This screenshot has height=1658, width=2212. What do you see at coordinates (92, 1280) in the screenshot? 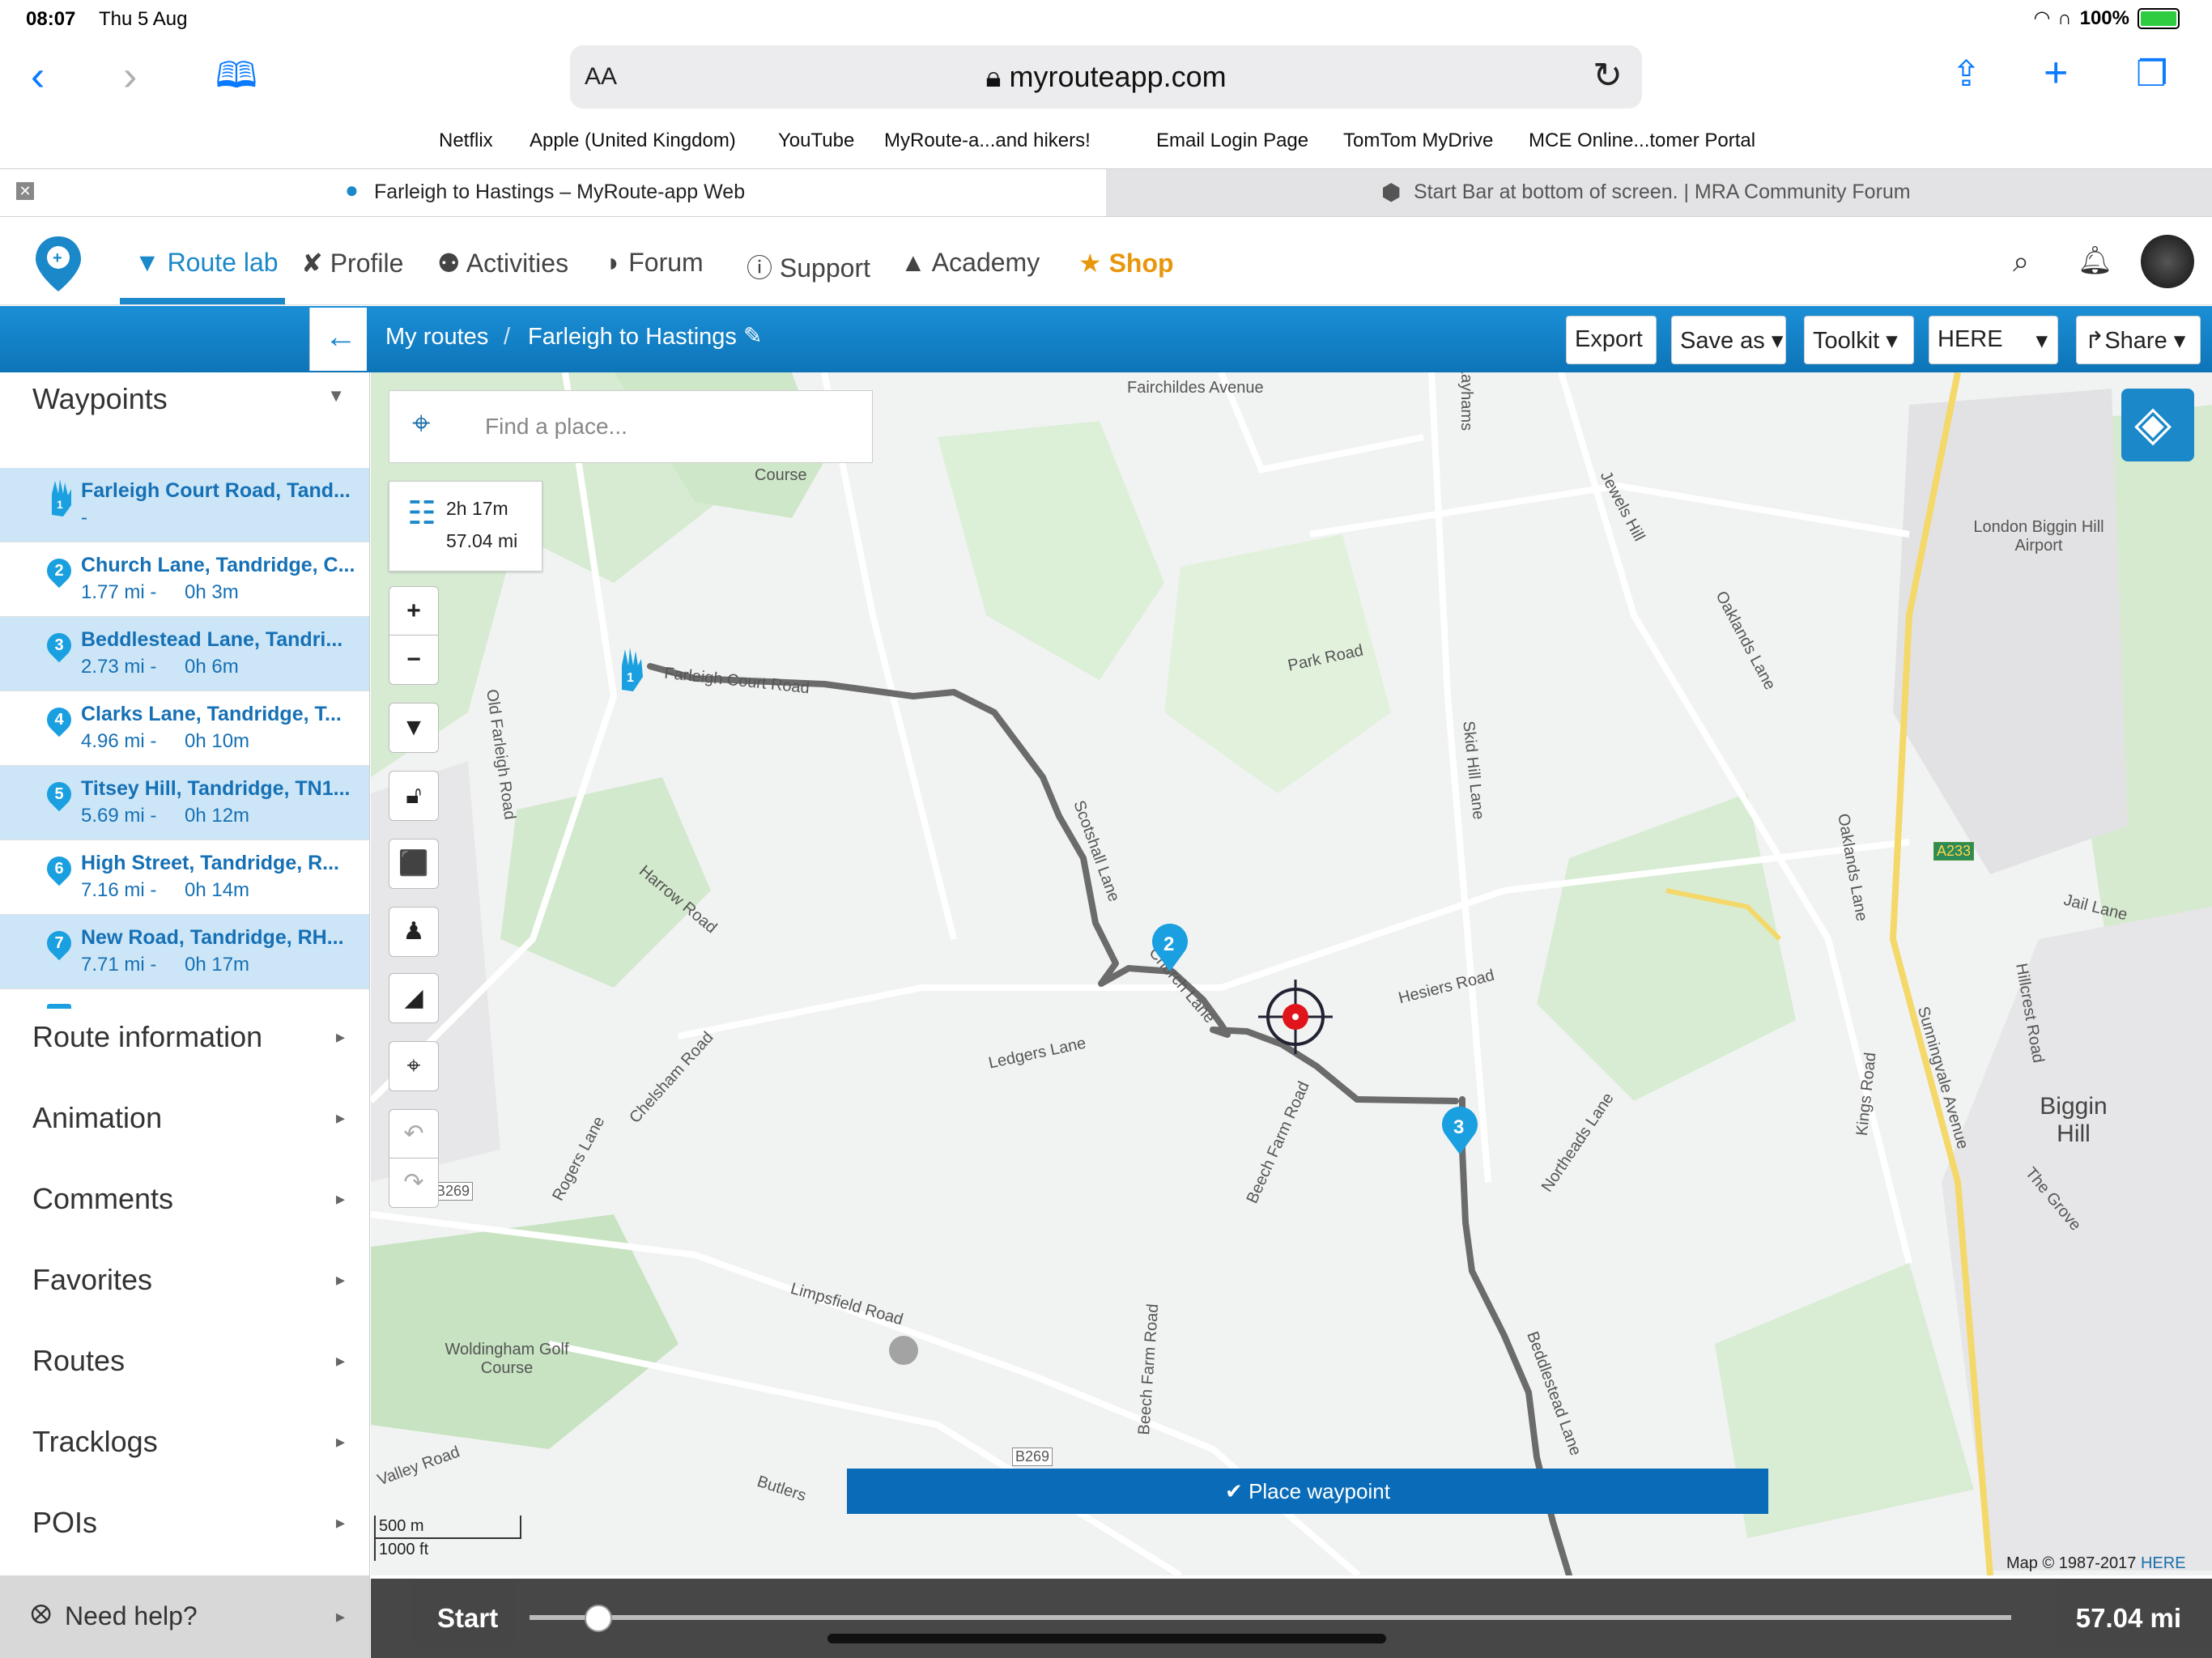
I see `section-favorites: Favorites` at bounding box center [92, 1280].